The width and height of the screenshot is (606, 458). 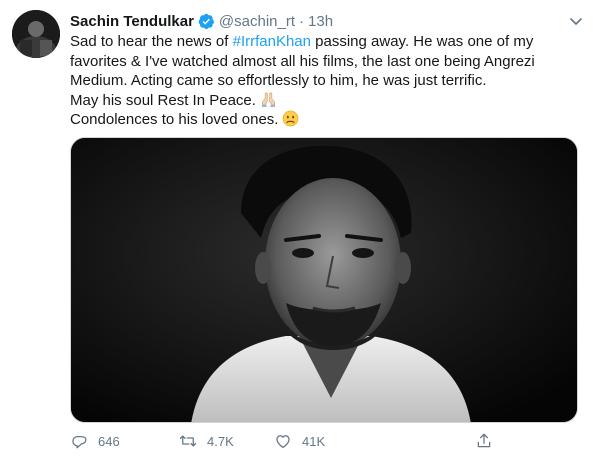 What do you see at coordinates (257, 21) in the screenshot?
I see `author-handle: @sachin_rt` at bounding box center [257, 21].